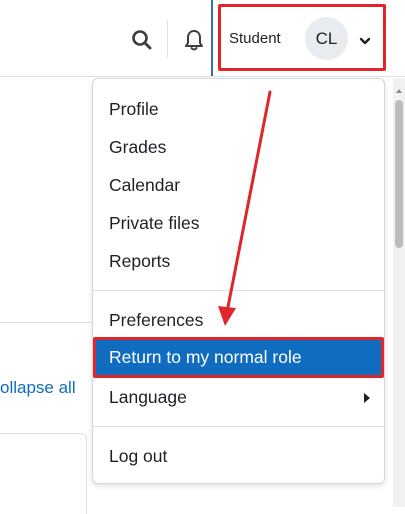  Describe the element at coordinates (142, 40) in the screenshot. I see `search-icon` at that location.